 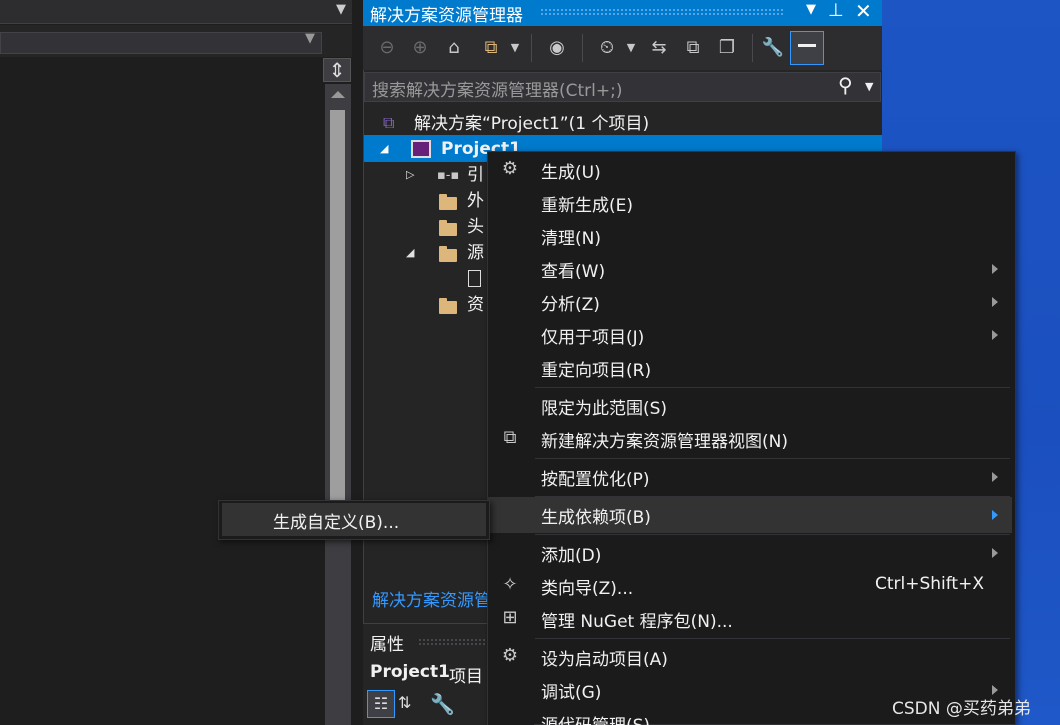 What do you see at coordinates (587, 206) in the screenshot?
I see `menu-label: 重新生成(E)` at bounding box center [587, 206].